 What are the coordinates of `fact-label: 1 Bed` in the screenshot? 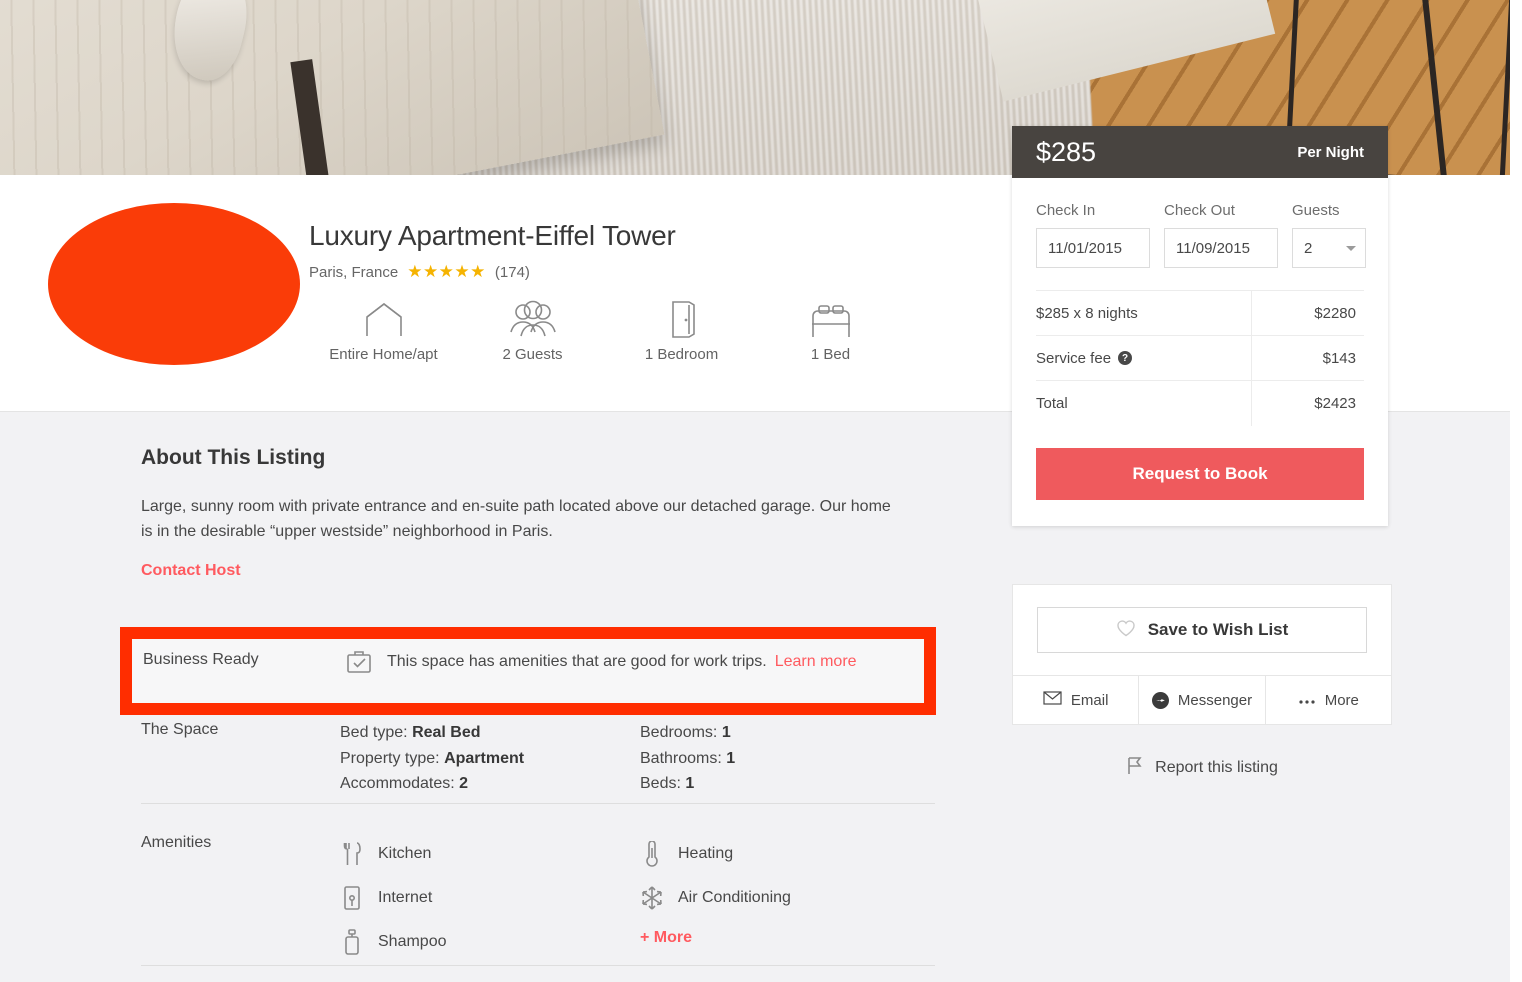 It's located at (830, 354).